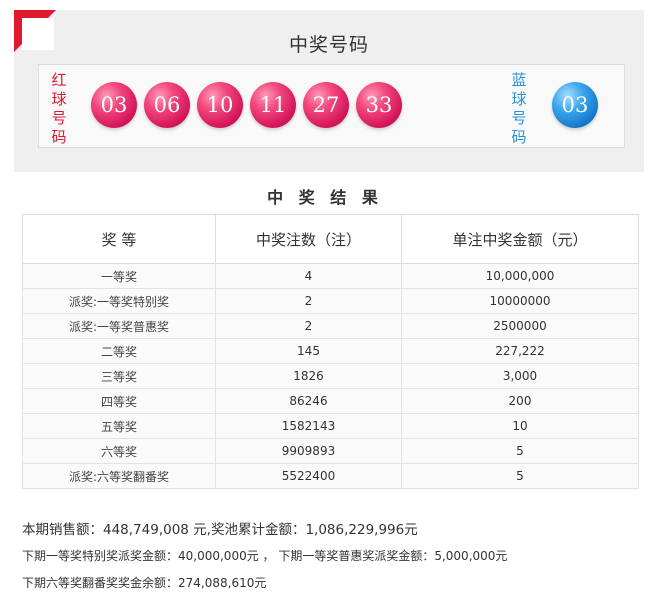 Image resolution: width=650 pixels, height=596 pixels. I want to click on table-row: 三等奖 1826 3,000, so click(330, 376).